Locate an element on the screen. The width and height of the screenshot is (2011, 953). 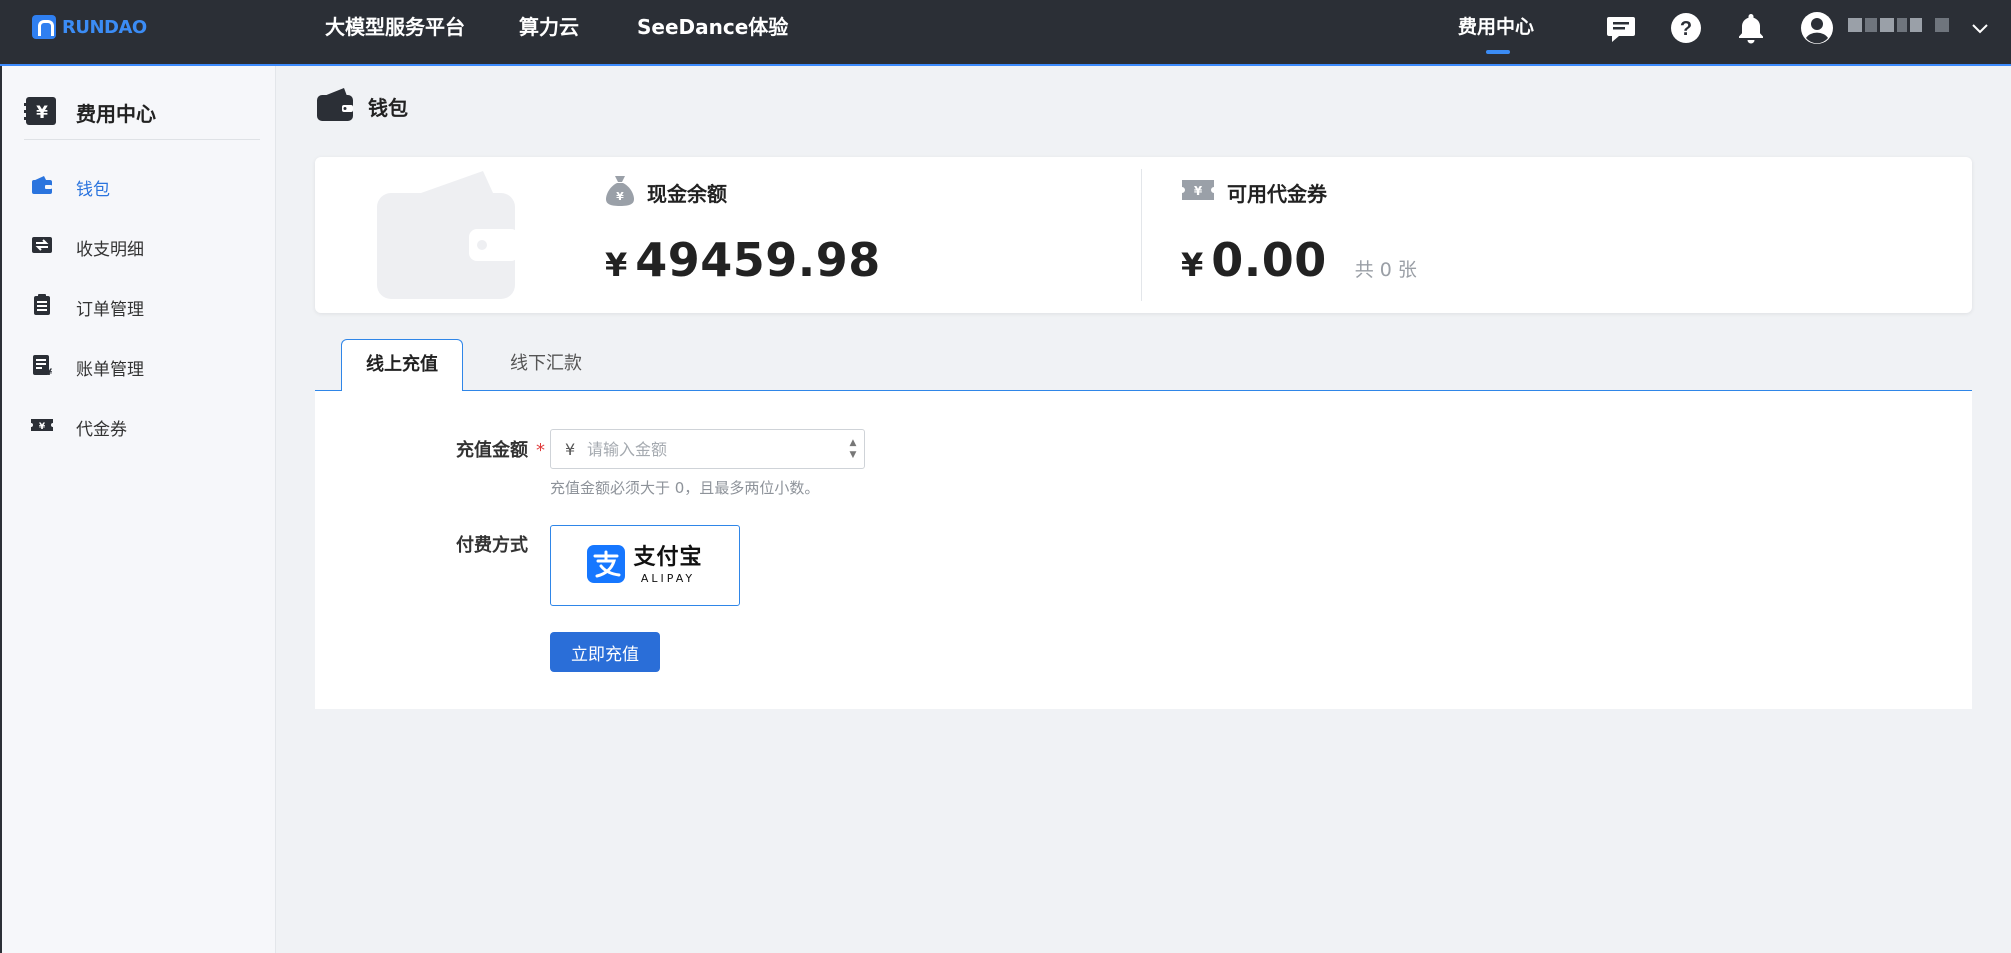
cash-currency: ¥ is located at coordinates (616, 265).